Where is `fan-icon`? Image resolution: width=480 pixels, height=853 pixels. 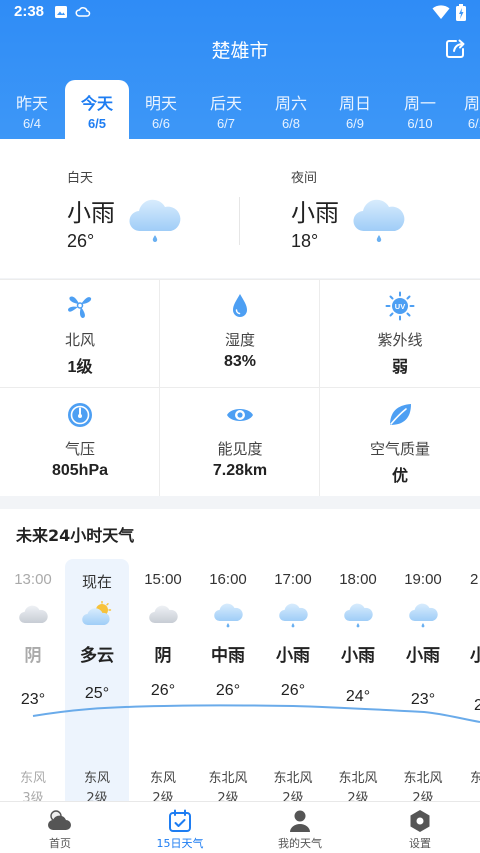
fan-icon is located at coordinates (80, 307).